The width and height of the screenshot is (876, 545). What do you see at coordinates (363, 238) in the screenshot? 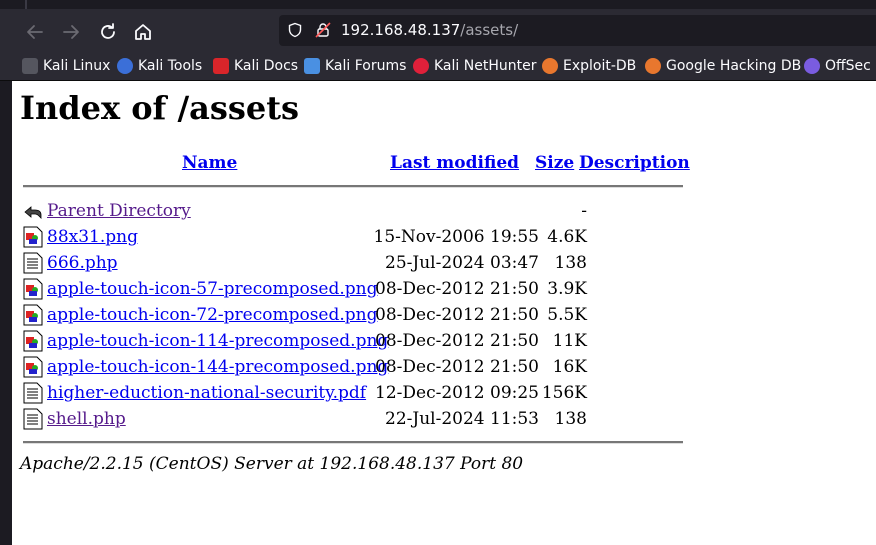
I see `file-row: 88x31.png 15-Nov-2006 19:55 4.6K` at bounding box center [363, 238].